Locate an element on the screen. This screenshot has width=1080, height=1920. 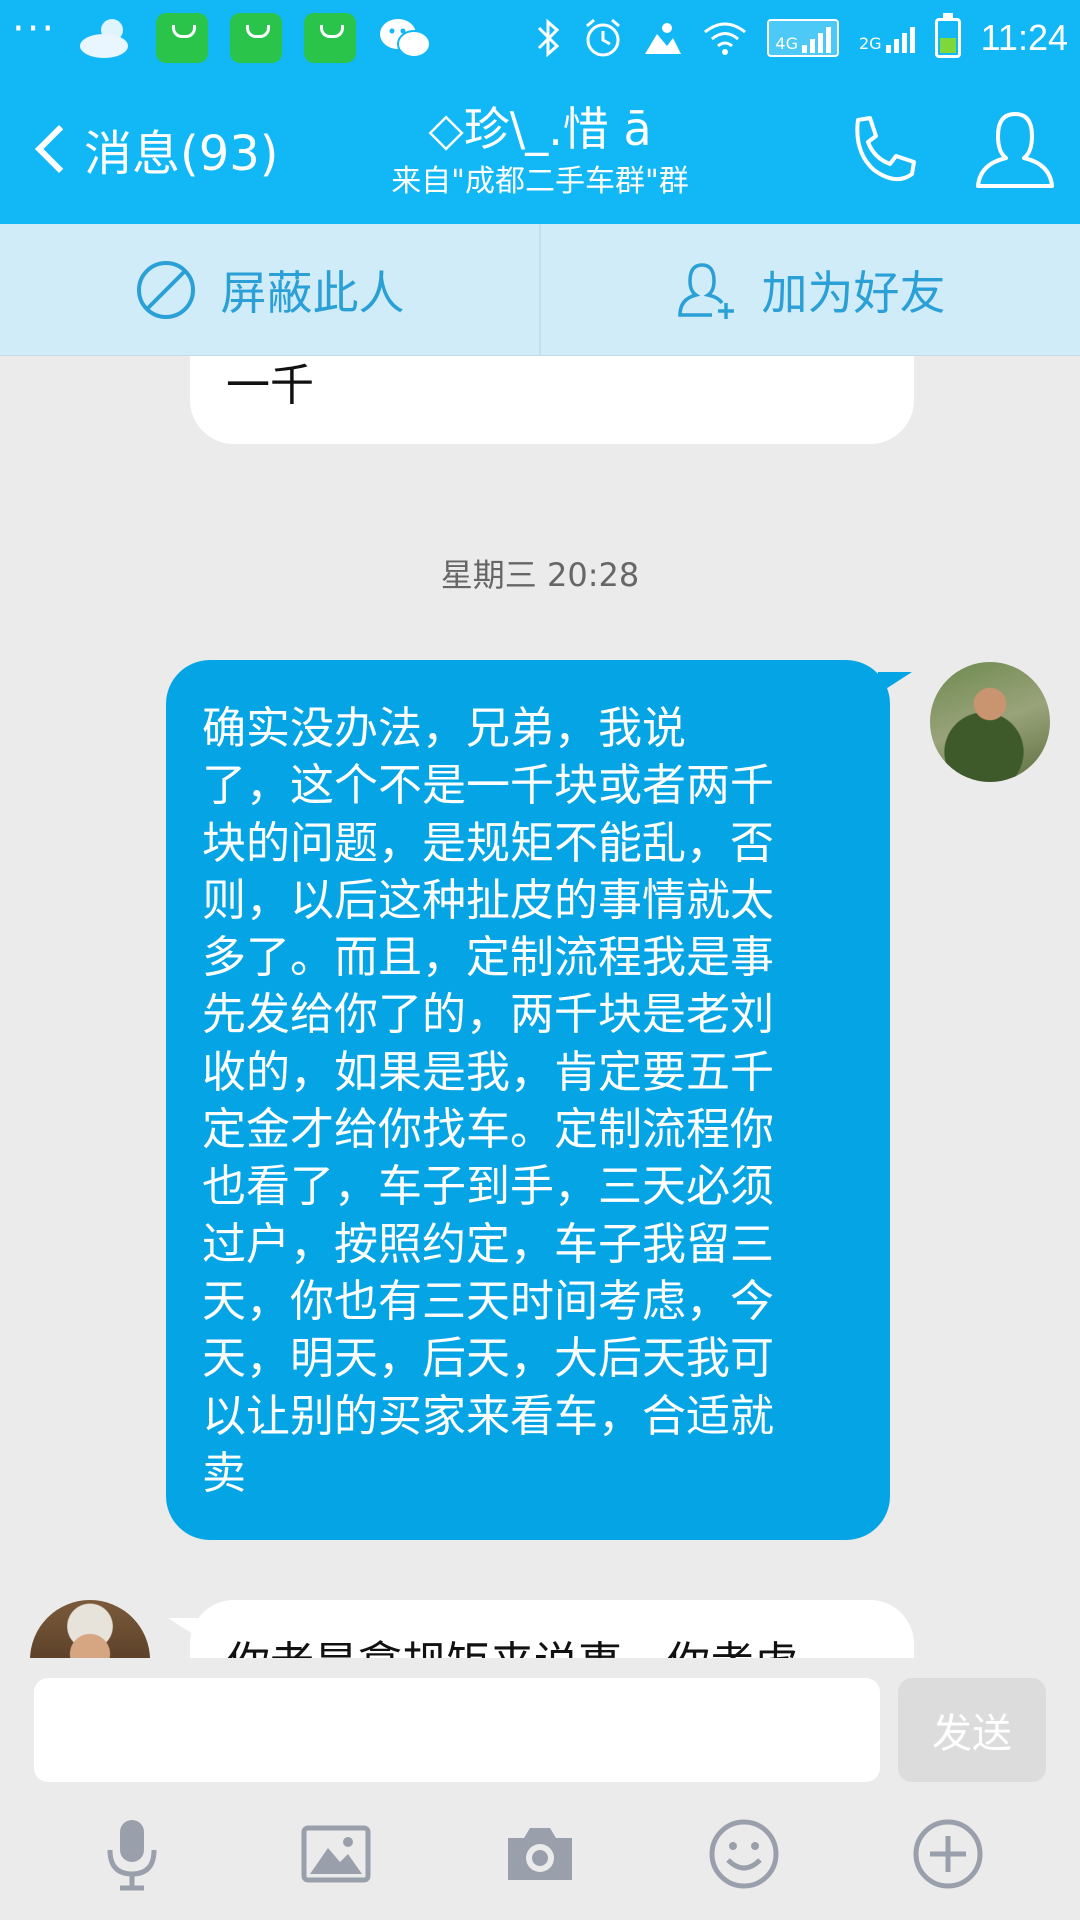
message-line: 多了。而且，定制流程我是事 is located at coordinates (488, 958).